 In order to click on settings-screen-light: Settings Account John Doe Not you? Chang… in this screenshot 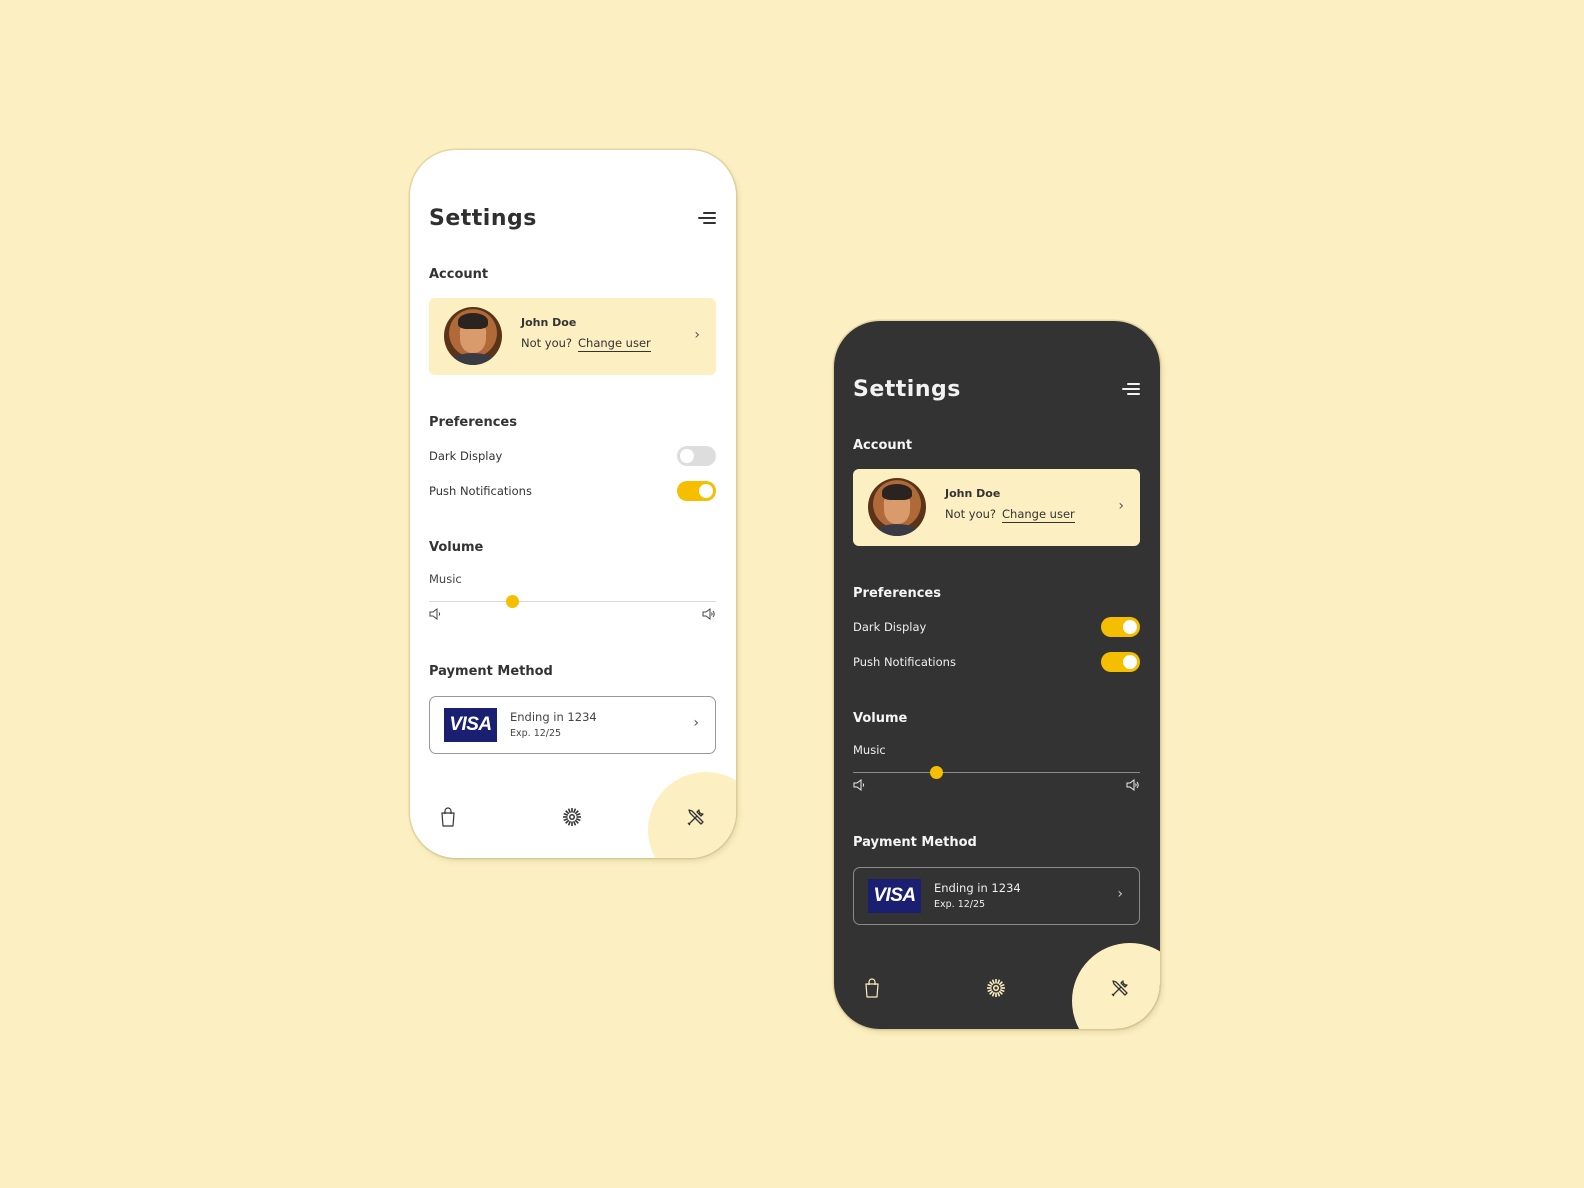, I will do `click(573, 504)`.